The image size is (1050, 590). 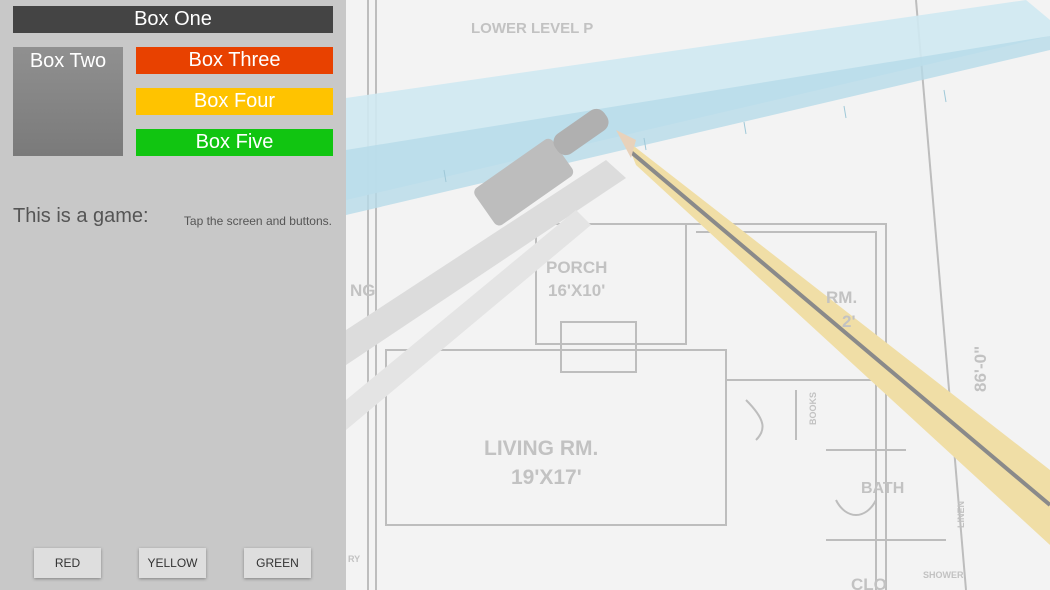 What do you see at coordinates (532, 28) in the screenshot?
I see `blueprint-lower-level-text: LOWER LEVEL P` at bounding box center [532, 28].